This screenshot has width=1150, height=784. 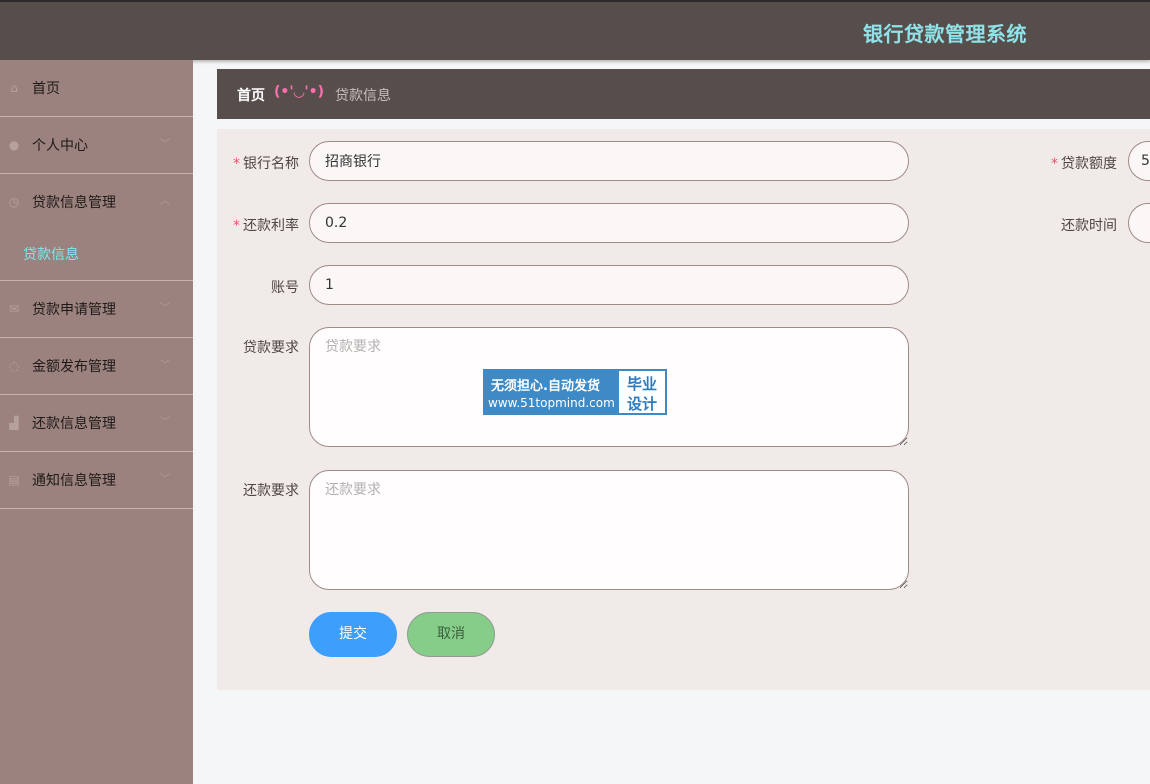 I want to click on account-field, so click(x=609, y=285).